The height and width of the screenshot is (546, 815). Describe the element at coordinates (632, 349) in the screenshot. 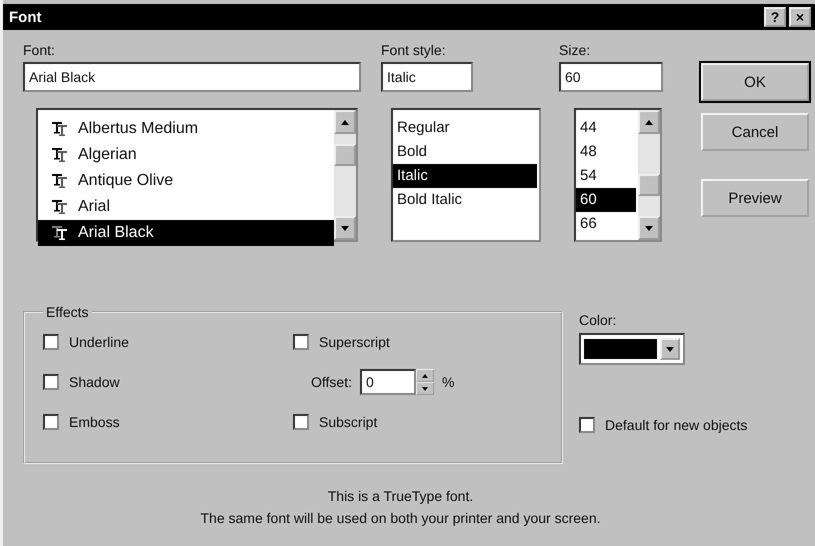

I see `color-dropdown` at that location.